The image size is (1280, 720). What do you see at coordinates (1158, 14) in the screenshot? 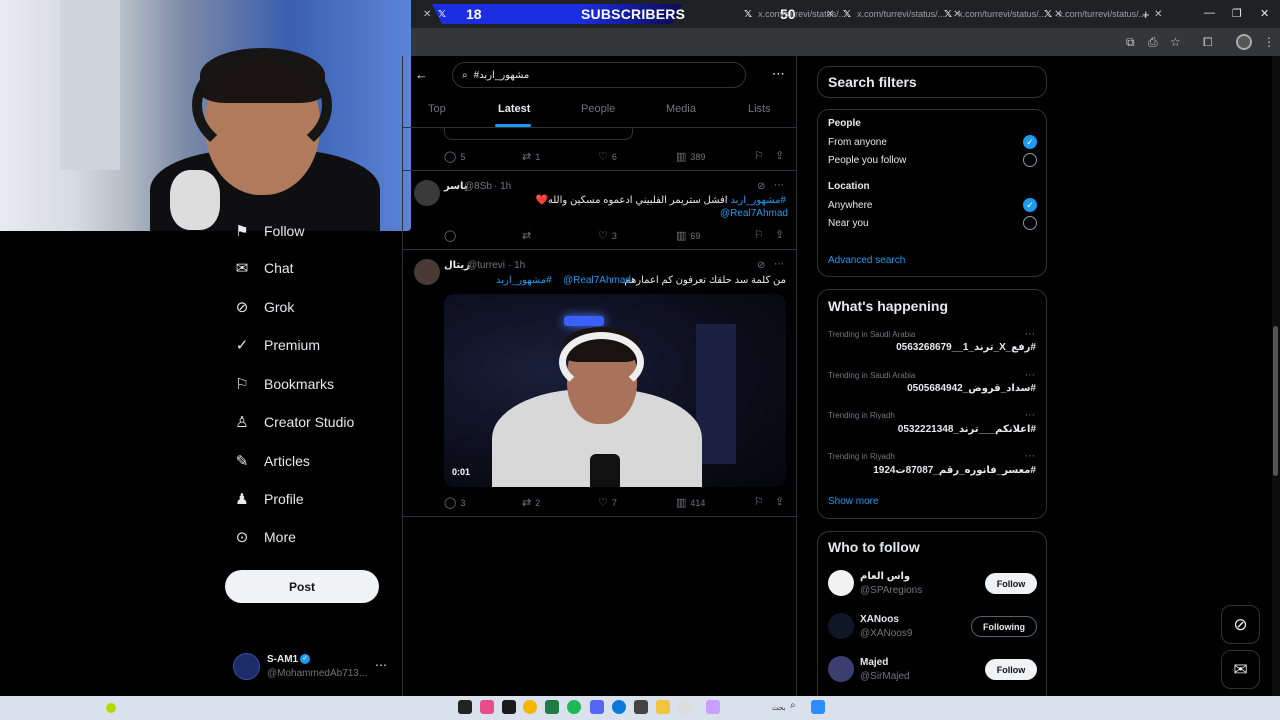
I see `tab-close-icon: ✕` at bounding box center [1158, 14].